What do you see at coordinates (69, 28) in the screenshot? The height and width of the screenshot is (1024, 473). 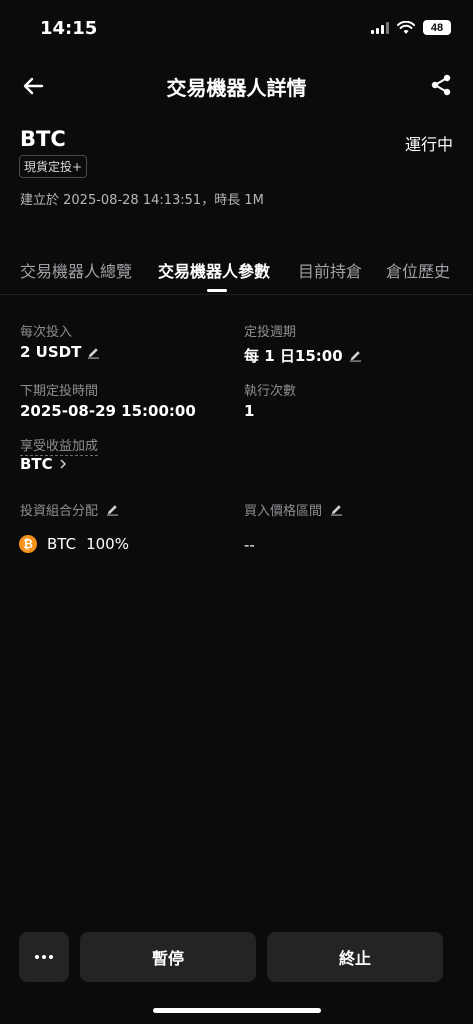 I see `status-time: 14:15` at bounding box center [69, 28].